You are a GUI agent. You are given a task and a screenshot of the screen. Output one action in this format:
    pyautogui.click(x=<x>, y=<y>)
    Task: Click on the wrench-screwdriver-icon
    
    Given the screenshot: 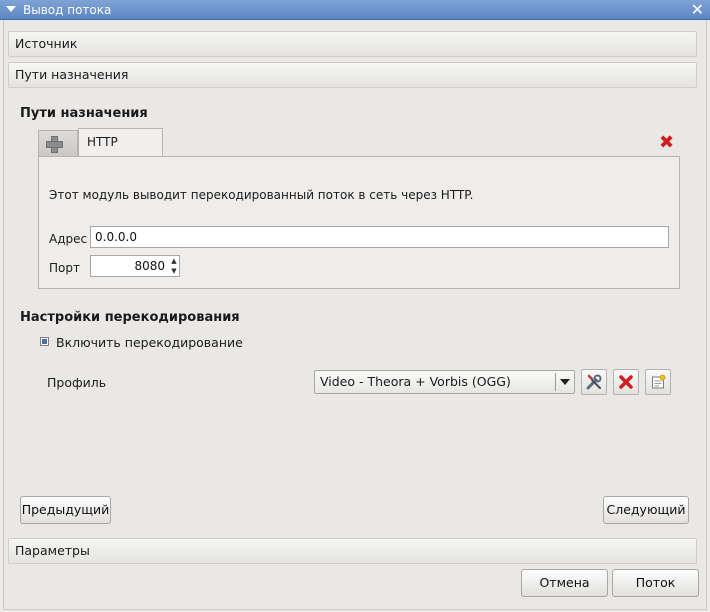 What is the action you would take?
    pyautogui.click(x=594, y=382)
    